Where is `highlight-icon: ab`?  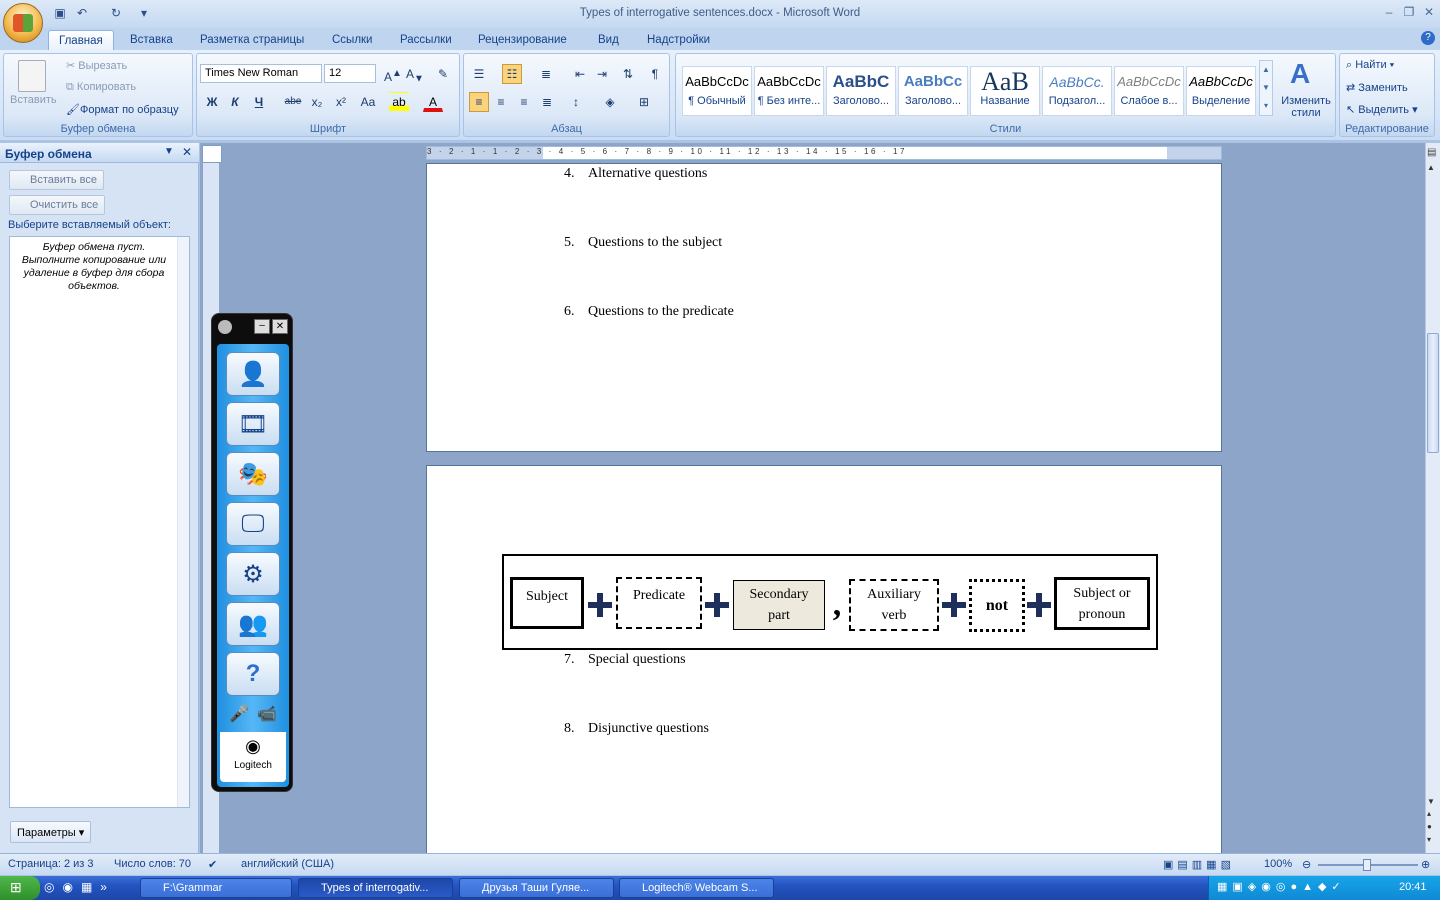 highlight-icon: ab is located at coordinates (399, 102).